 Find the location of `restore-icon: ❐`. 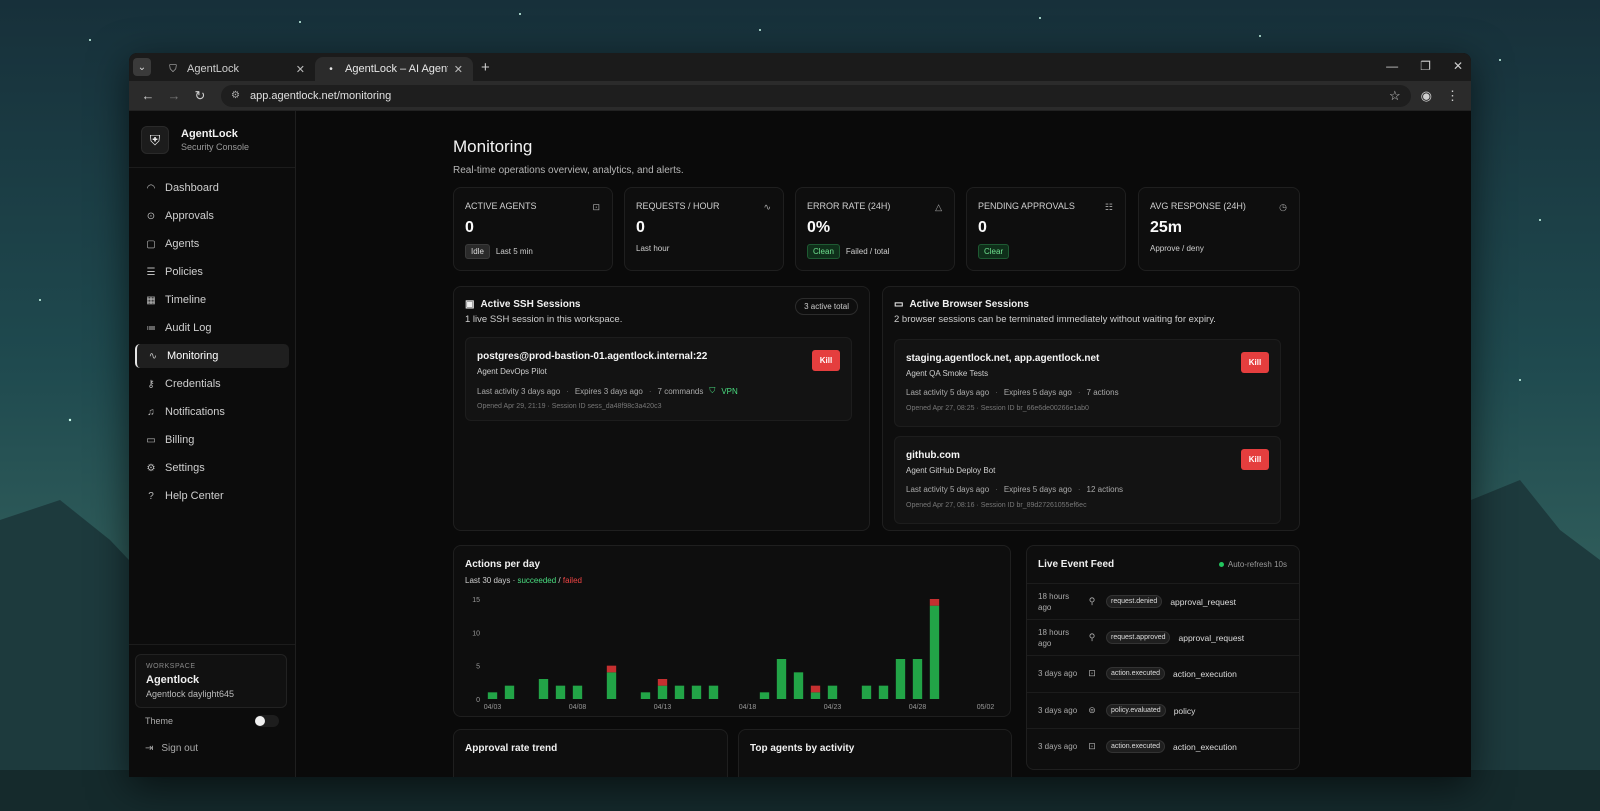

restore-icon: ❐ is located at coordinates (1425, 66).